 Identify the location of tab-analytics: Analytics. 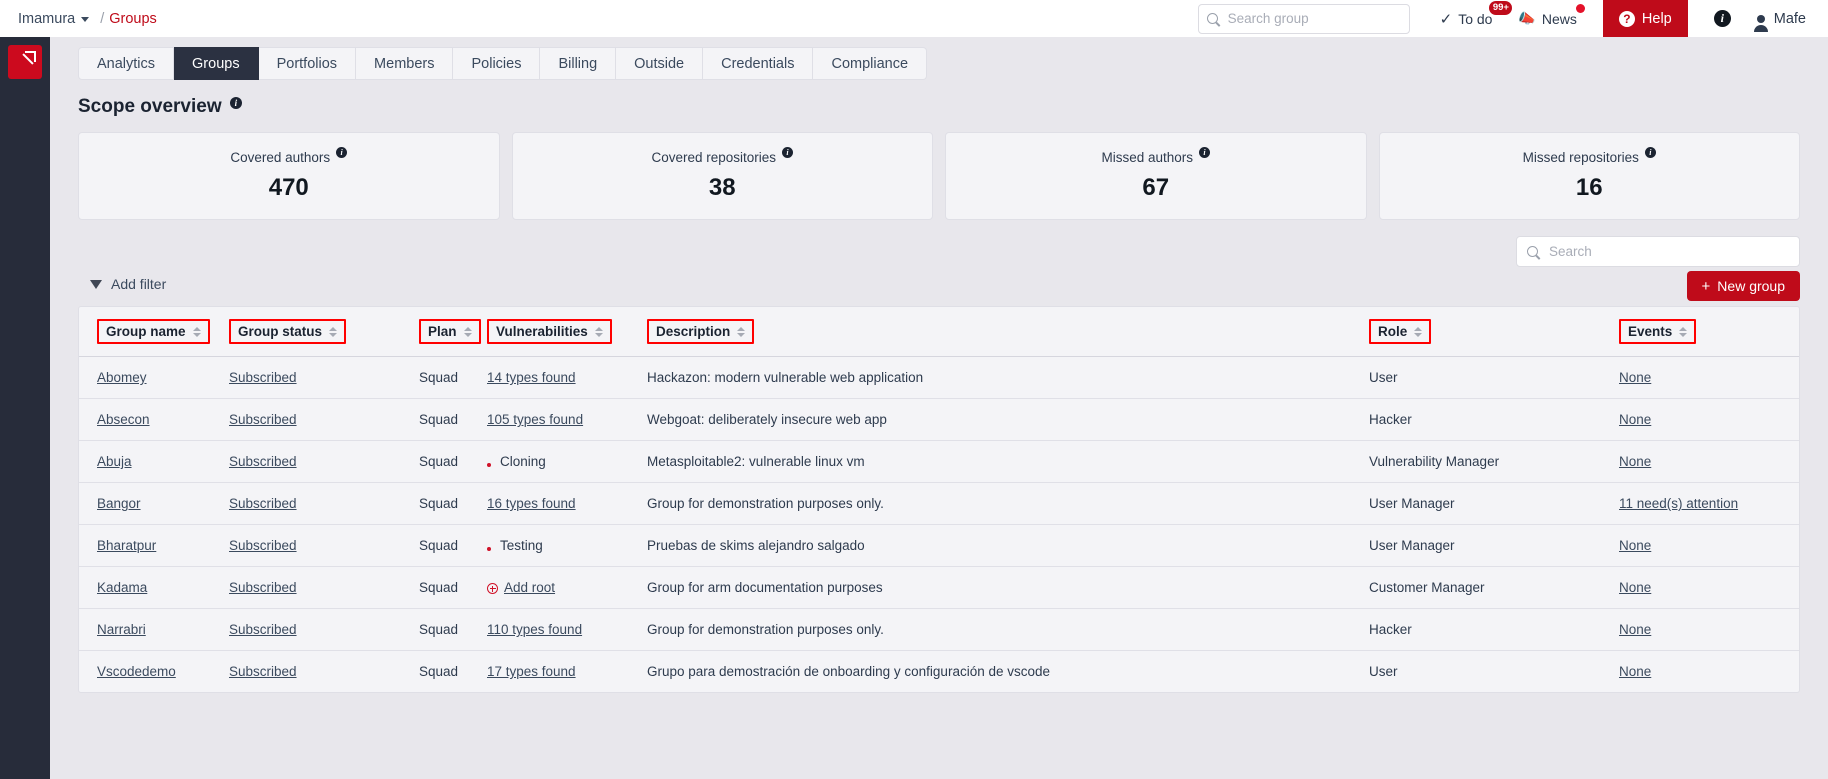
(126, 63).